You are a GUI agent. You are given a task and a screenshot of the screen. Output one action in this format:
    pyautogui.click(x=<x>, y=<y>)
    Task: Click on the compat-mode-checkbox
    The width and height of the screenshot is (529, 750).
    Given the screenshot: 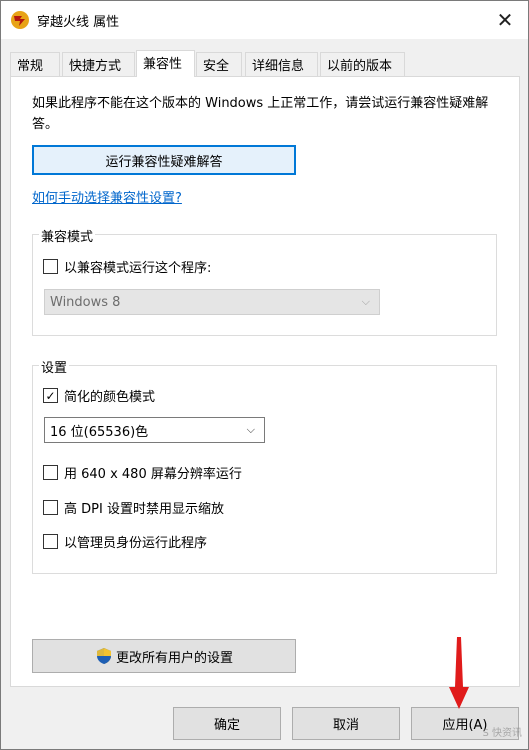 What is the action you would take?
    pyautogui.click(x=50, y=266)
    